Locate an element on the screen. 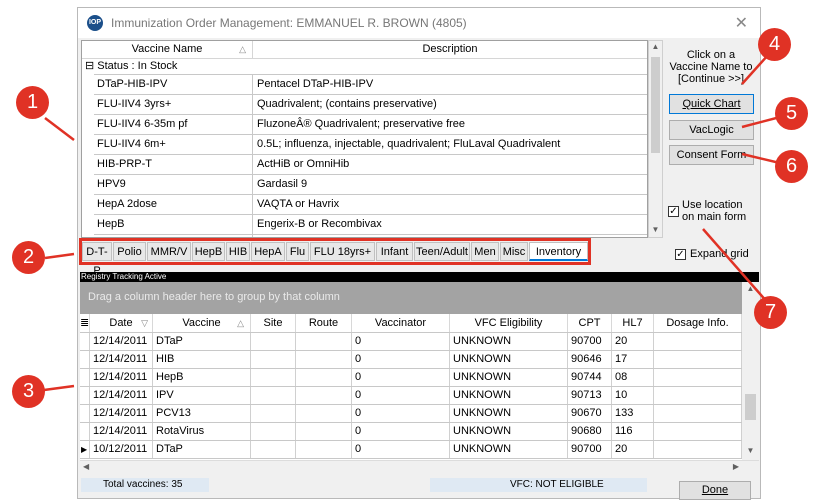  callout-badge-5: 5 is located at coordinates (791, 113).